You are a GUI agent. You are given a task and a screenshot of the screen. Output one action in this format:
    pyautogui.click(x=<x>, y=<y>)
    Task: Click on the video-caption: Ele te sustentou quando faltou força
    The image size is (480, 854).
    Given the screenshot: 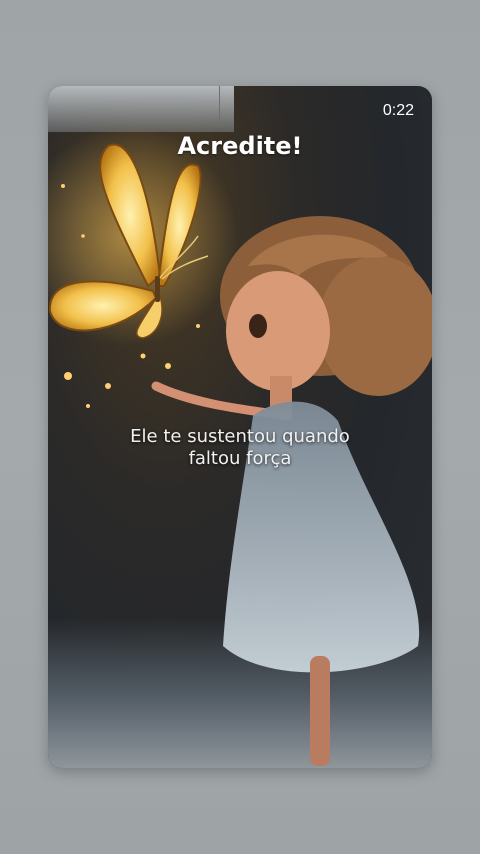 What is the action you would take?
    pyautogui.click(x=240, y=448)
    